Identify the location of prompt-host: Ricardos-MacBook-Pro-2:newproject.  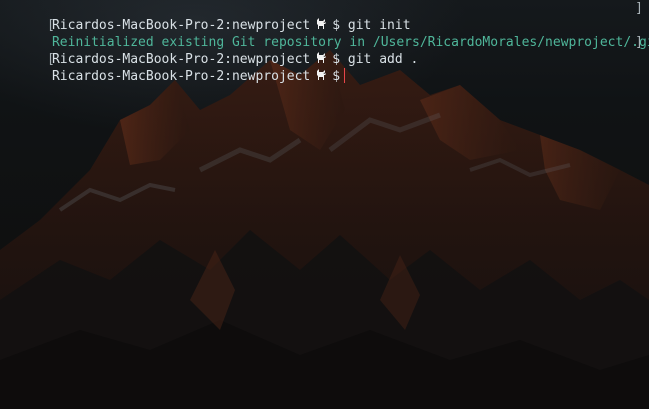
(181, 76).